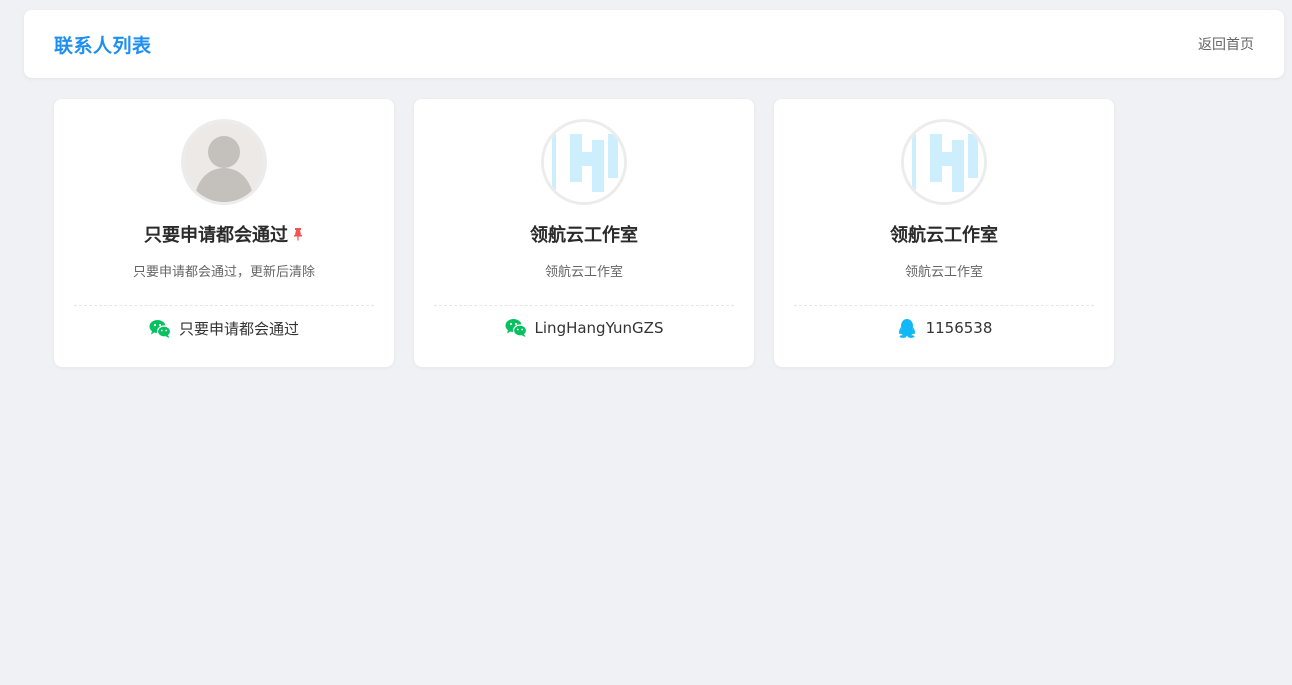 The image size is (1292, 685). Describe the element at coordinates (654, 44) in the screenshot. I see `page-header: 联系人列表 返回首页` at that location.